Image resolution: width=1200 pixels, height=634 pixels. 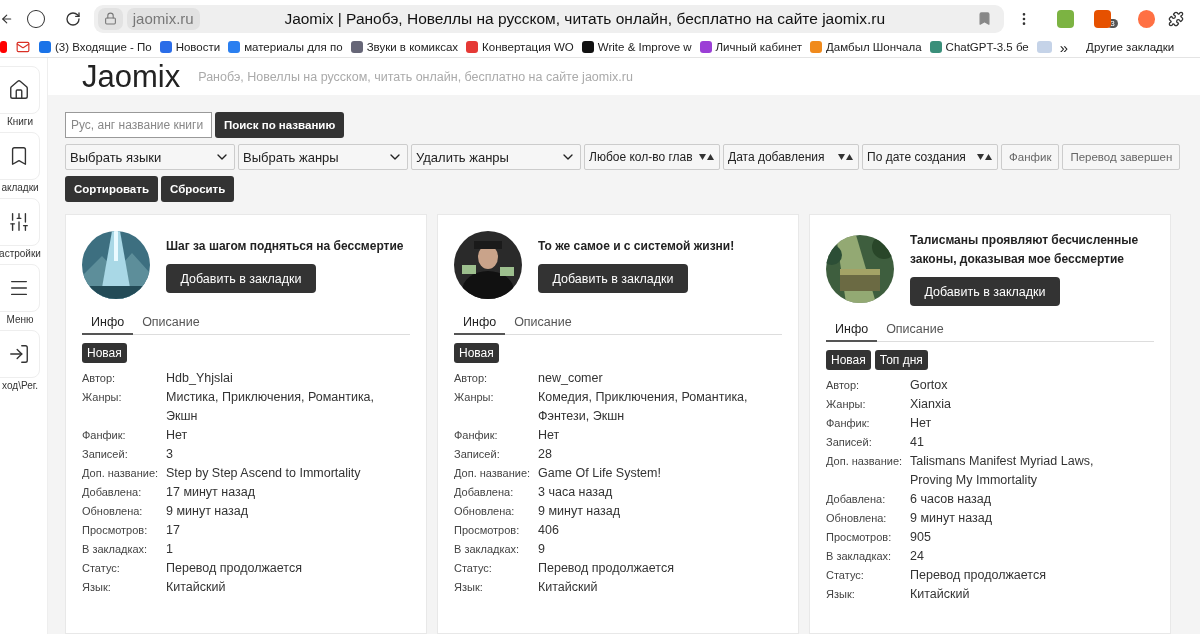 I want to click on page-title: Jaomix | Ранобэ, Новеллы на русском, читать онлайн, бесплатно на сайте jaomix.ru, so click(x=585, y=18).